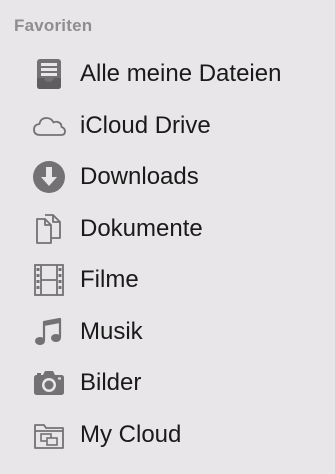 The width and height of the screenshot is (336, 474). What do you see at coordinates (165, 383) in the screenshot?
I see `sidebar-item-pictures: Bilder` at bounding box center [165, 383].